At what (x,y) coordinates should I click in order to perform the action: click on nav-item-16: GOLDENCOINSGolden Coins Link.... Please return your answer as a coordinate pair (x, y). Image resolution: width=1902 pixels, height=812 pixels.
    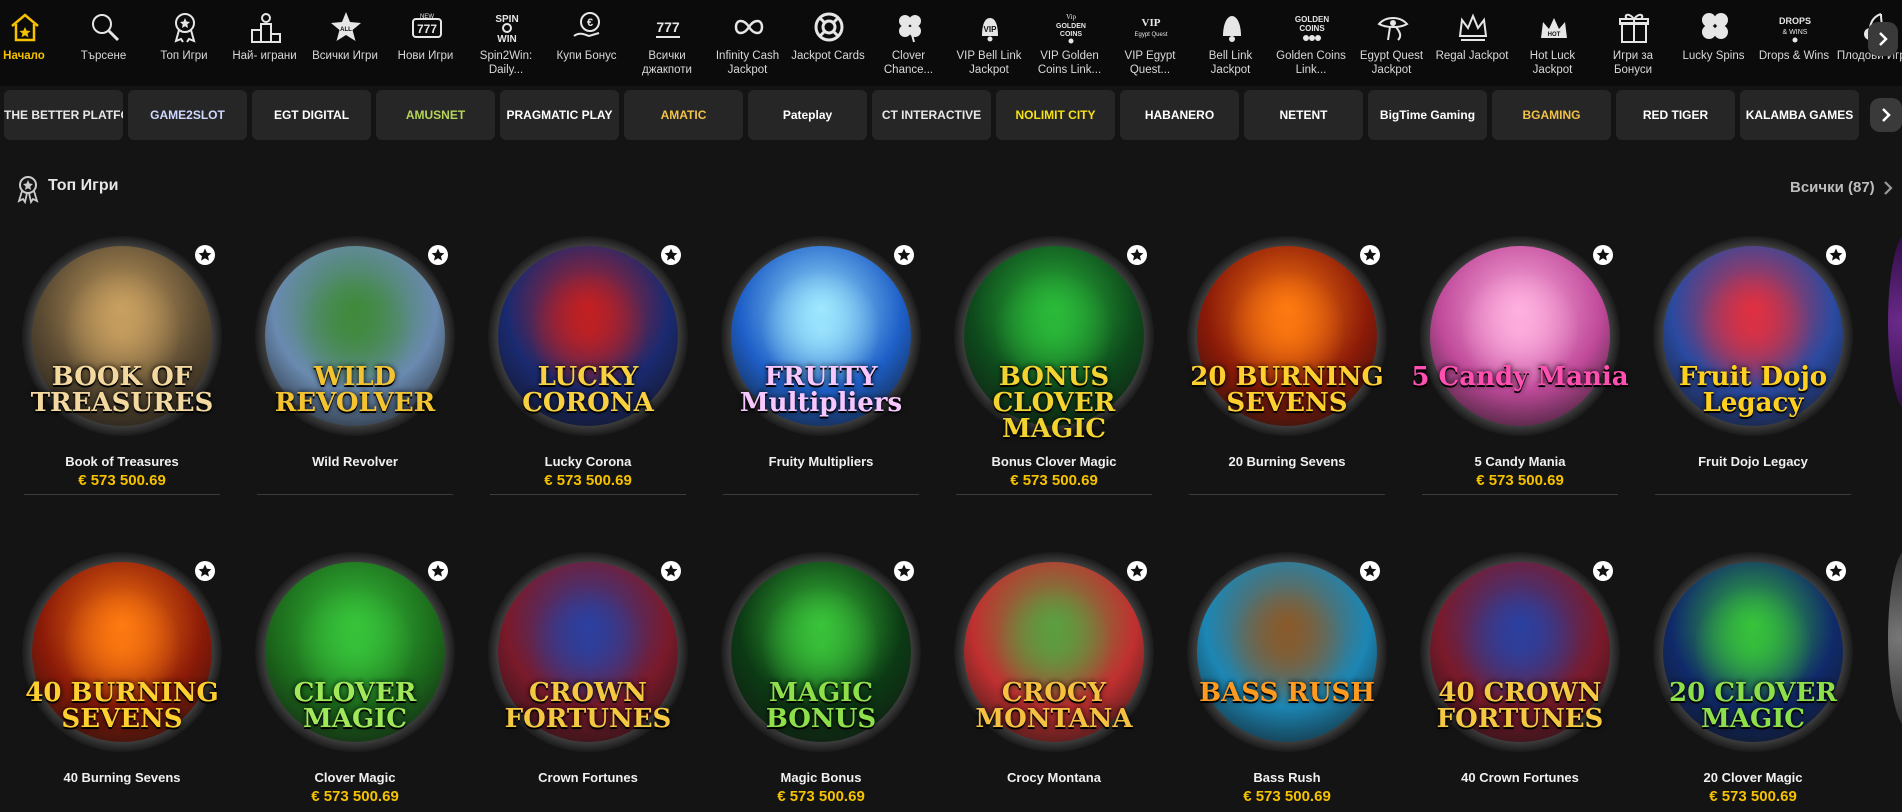
    Looking at the image, I should click on (1311, 43).